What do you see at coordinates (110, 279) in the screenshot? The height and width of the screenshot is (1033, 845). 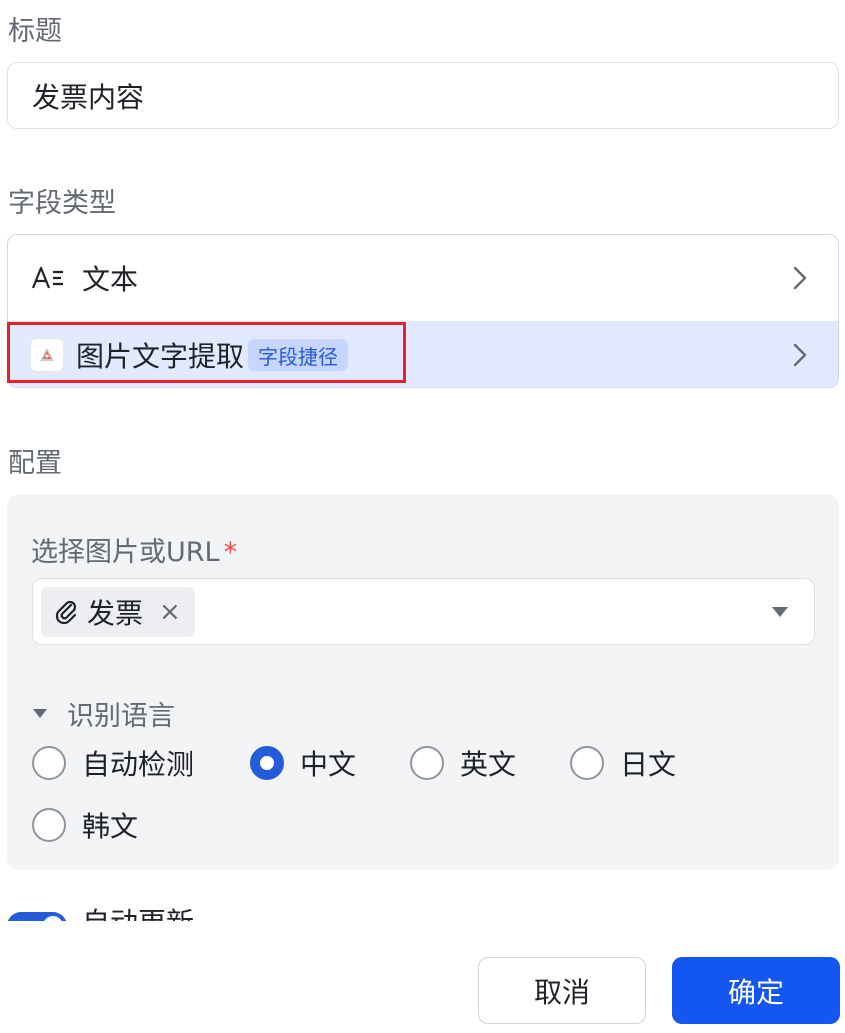 I see `field-type-option-label: 文本` at bounding box center [110, 279].